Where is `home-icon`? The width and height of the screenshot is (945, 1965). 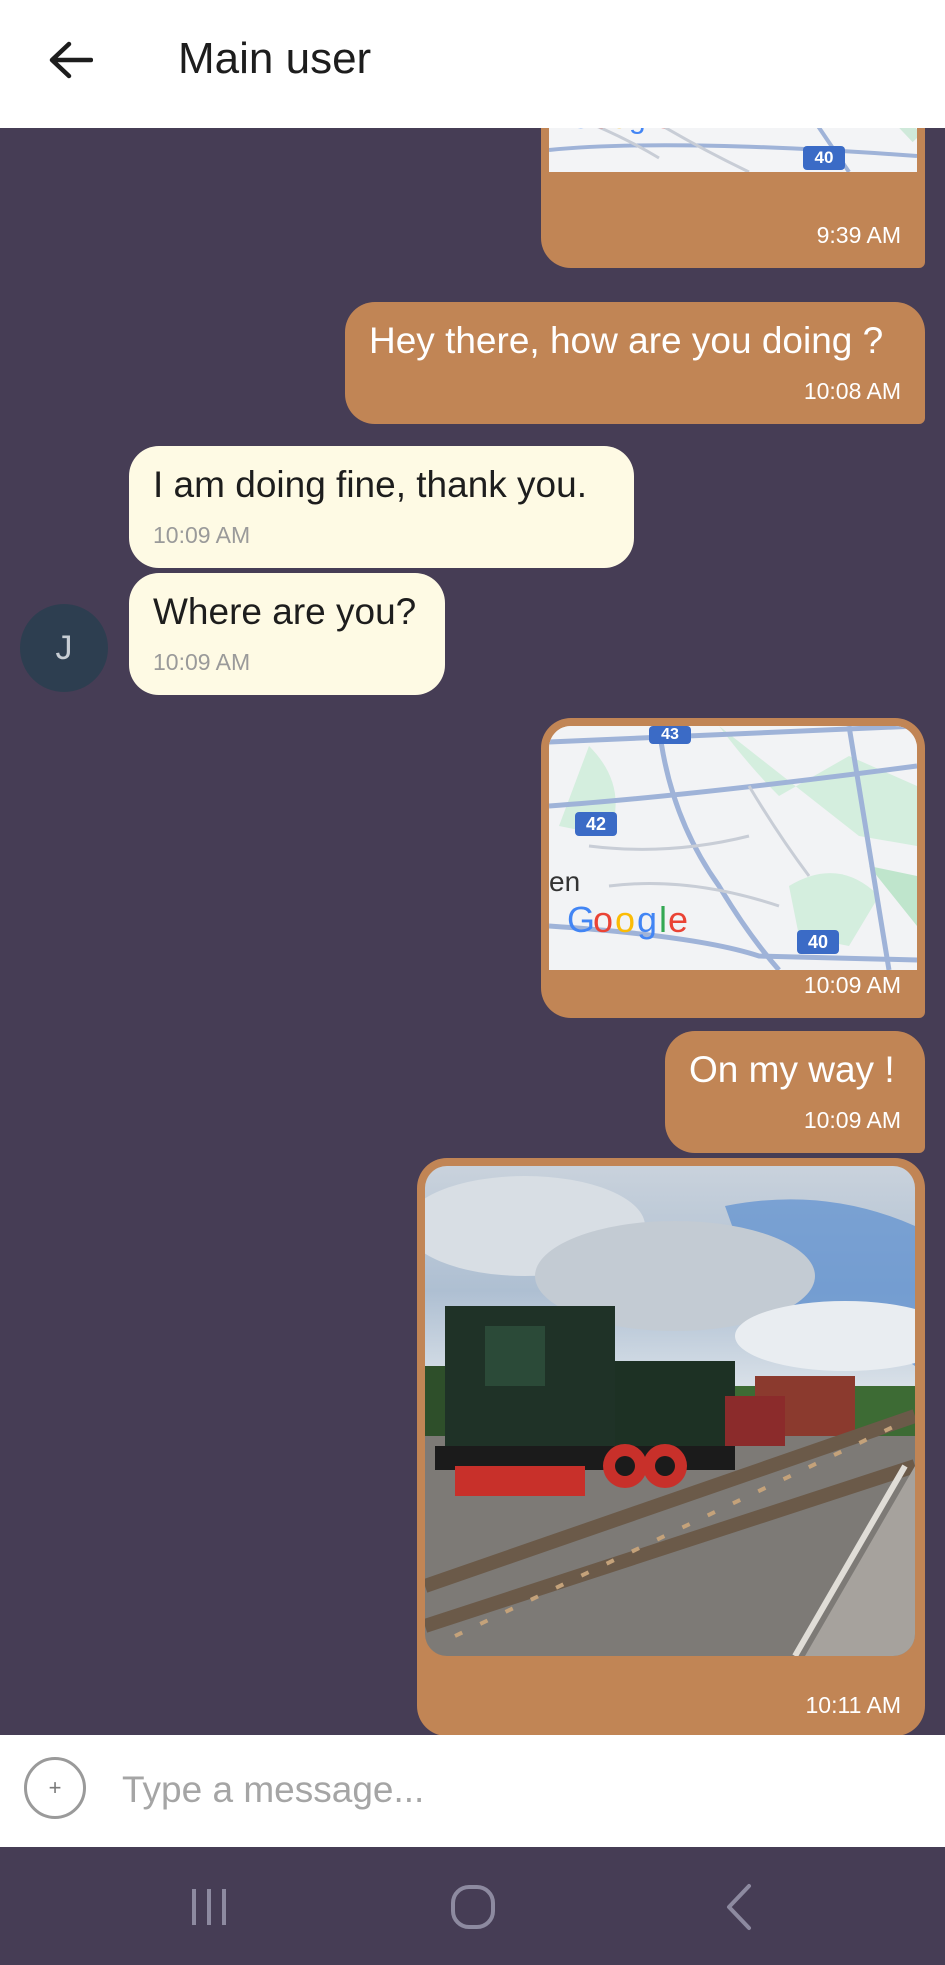
home-icon is located at coordinates (473, 1907).